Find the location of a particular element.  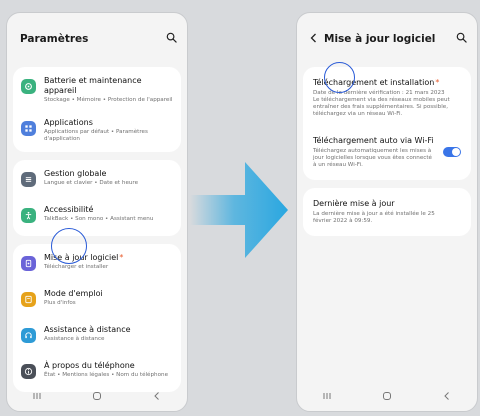

battery-icon is located at coordinates (28, 86).